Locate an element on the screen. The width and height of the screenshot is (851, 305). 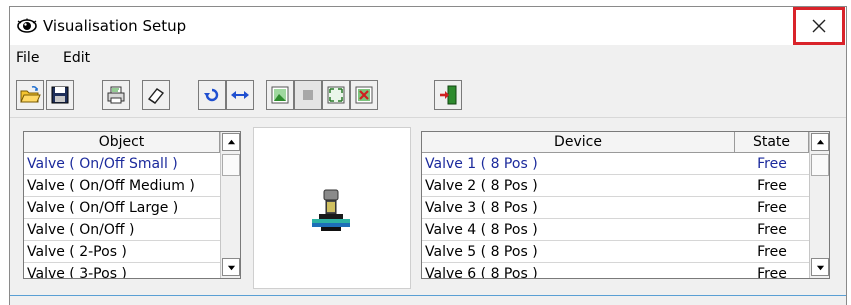
flip-button is located at coordinates (240, 95).